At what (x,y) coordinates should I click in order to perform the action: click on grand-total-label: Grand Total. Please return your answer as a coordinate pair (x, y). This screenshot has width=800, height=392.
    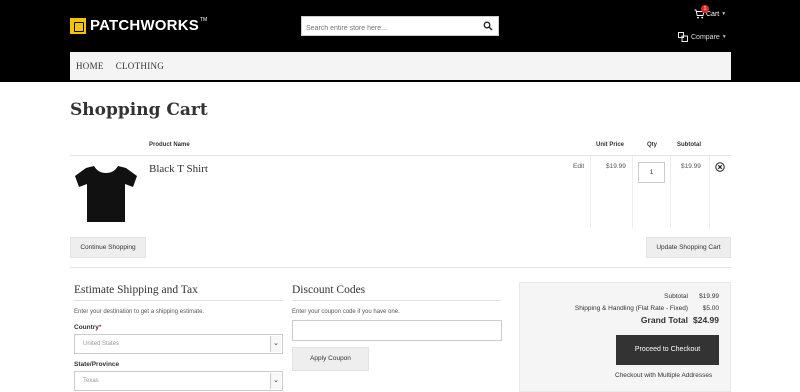
    Looking at the image, I should click on (664, 320).